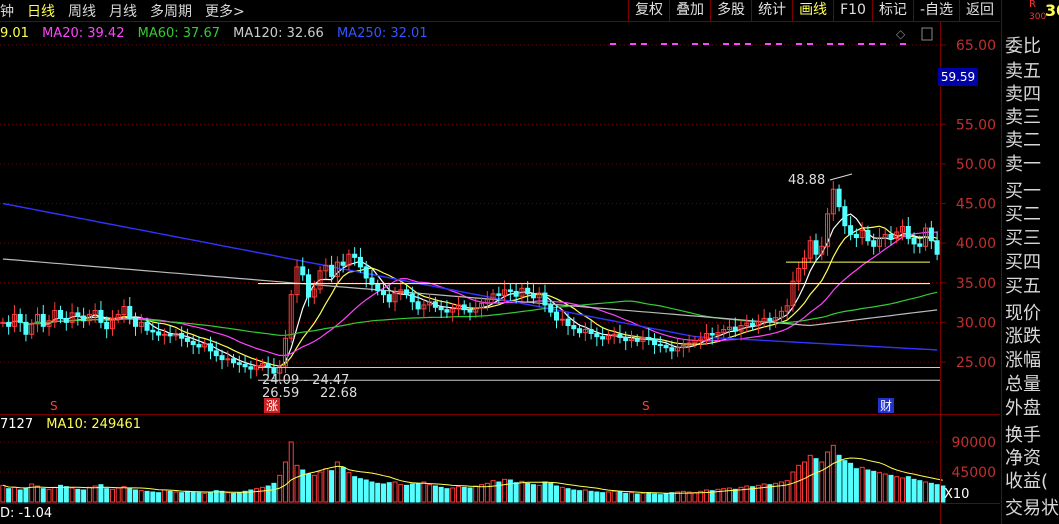 The image size is (1059, 524). What do you see at coordinates (82, 11) in the screenshot?
I see `tab-weekly: 周线` at bounding box center [82, 11].